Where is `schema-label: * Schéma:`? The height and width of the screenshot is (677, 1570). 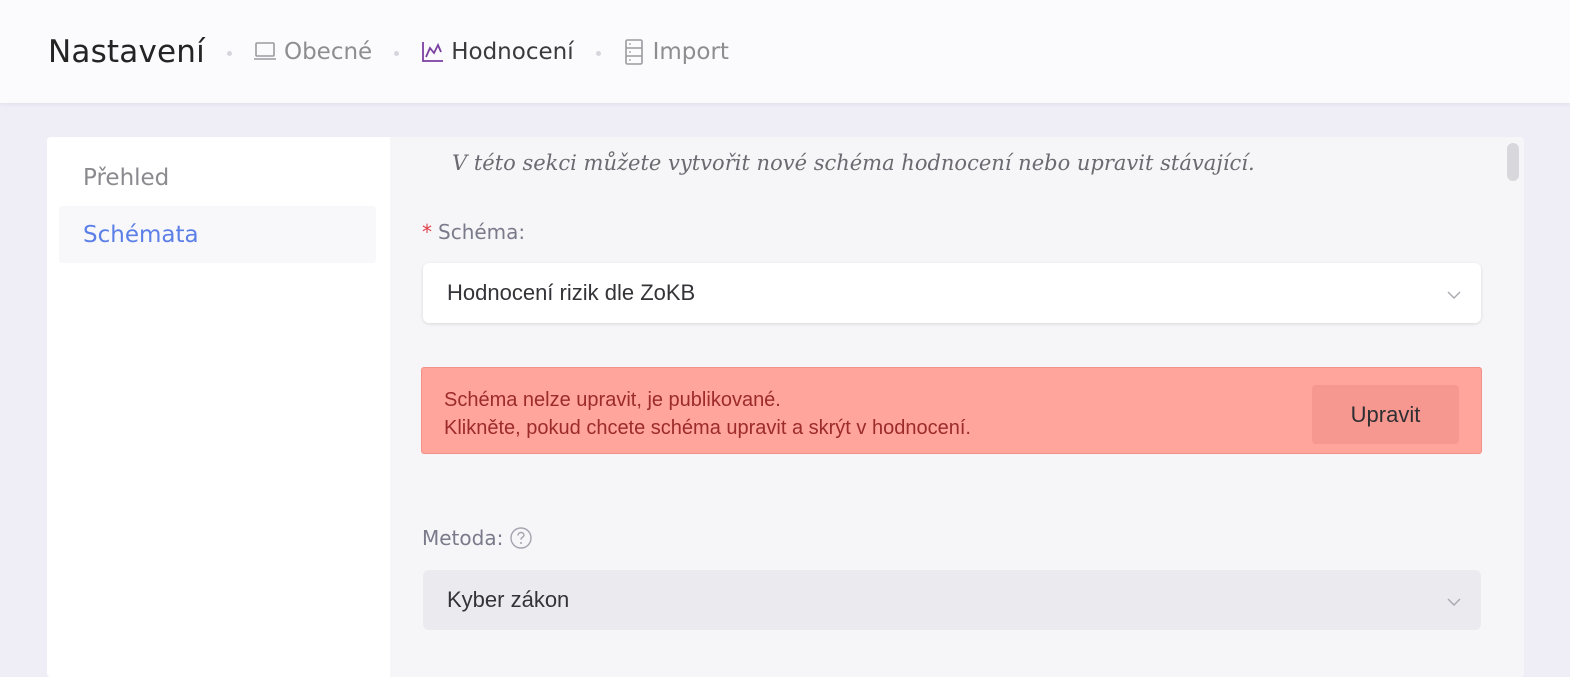 schema-label: * Schéma: is located at coordinates (473, 232).